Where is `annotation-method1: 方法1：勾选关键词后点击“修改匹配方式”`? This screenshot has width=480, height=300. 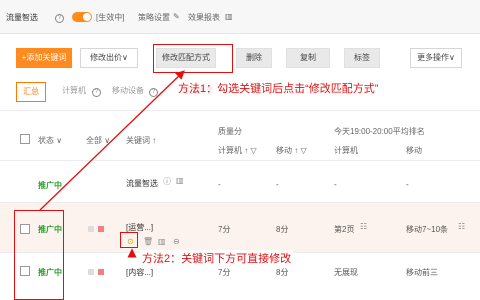
annotation-method1: 方法1：勾选关键词后点击“修改匹配方式” is located at coordinates (278, 88).